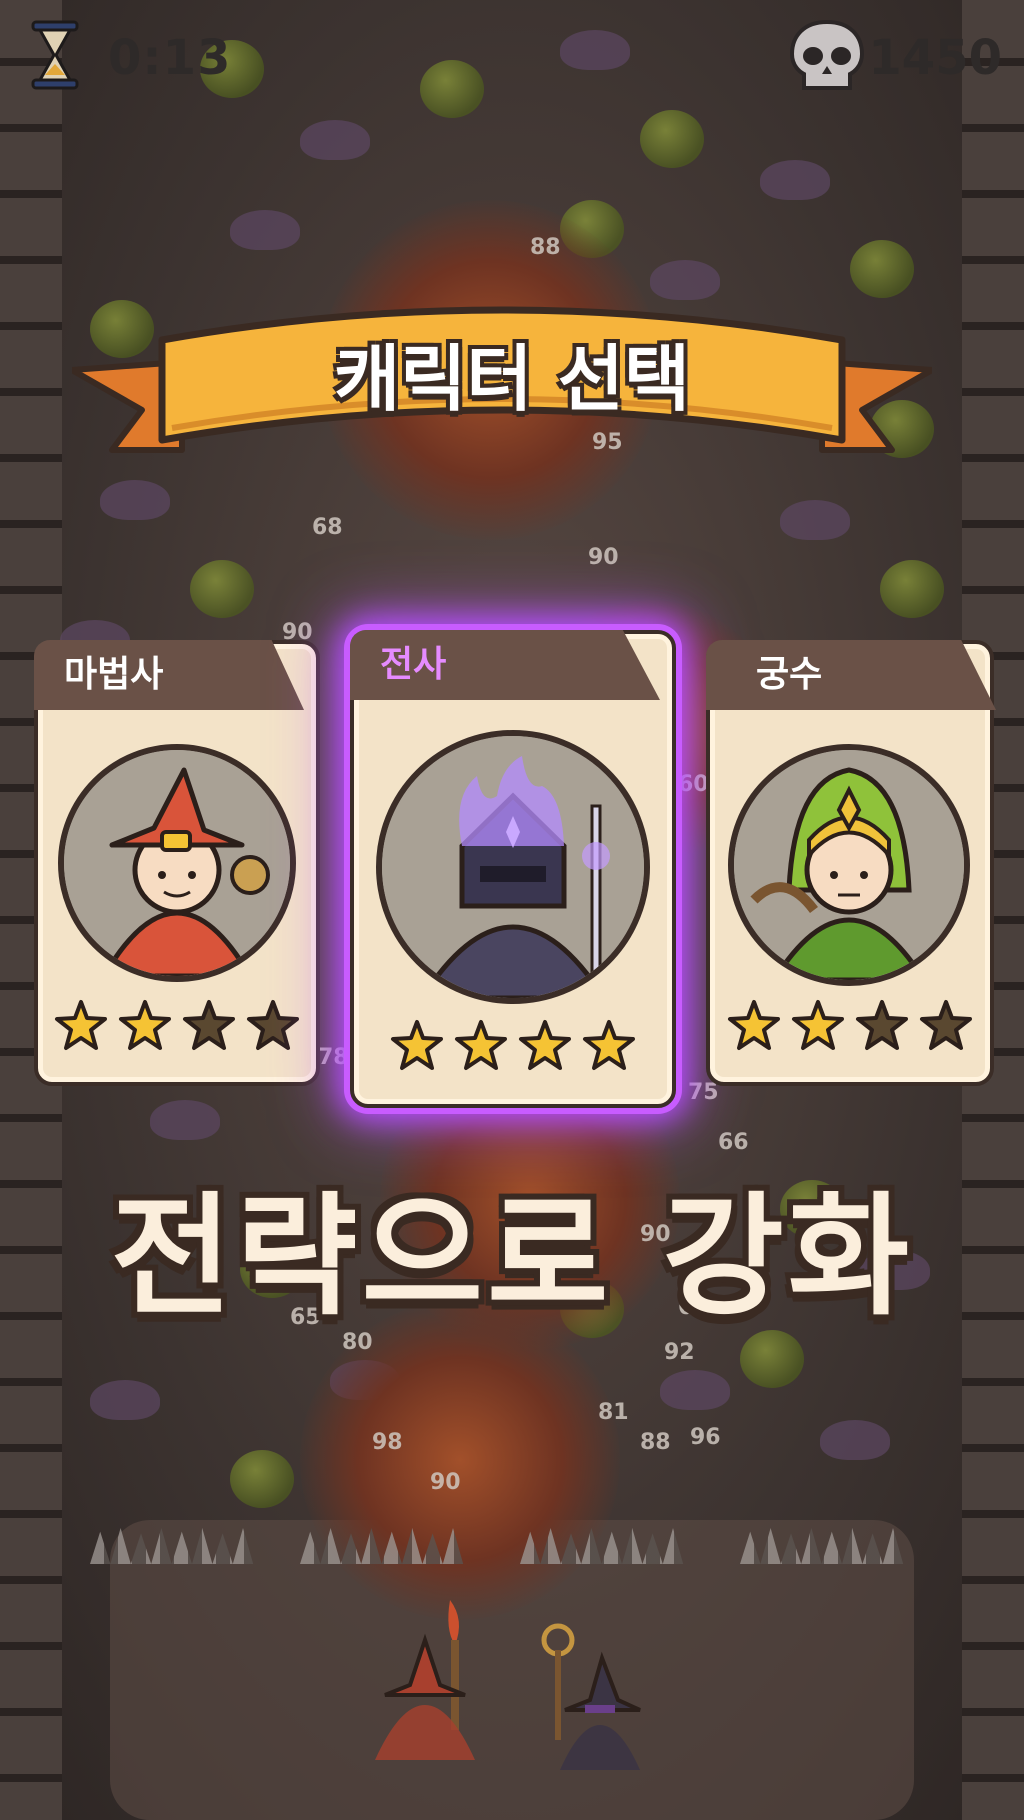  Describe the element at coordinates (613, 1412) in the screenshot. I see `damage-number: 81` at that location.